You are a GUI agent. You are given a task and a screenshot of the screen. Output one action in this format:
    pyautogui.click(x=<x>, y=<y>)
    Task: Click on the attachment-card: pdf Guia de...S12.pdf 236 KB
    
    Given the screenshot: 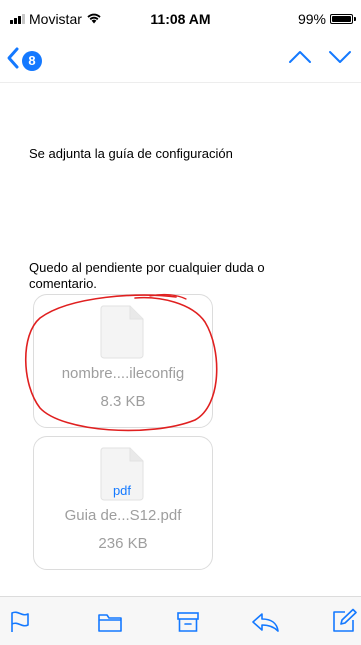 What is the action you would take?
    pyautogui.click(x=123, y=503)
    